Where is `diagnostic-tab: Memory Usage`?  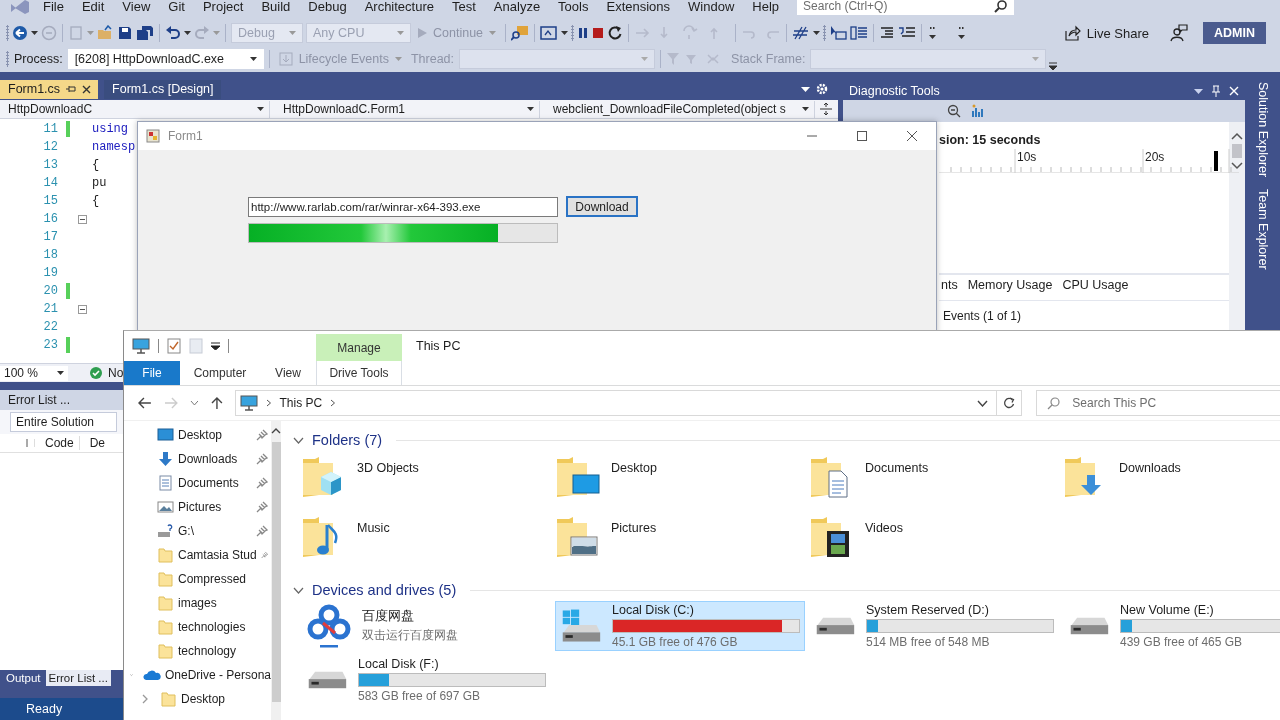
diagnostic-tab: Memory Usage is located at coordinates (1010, 289).